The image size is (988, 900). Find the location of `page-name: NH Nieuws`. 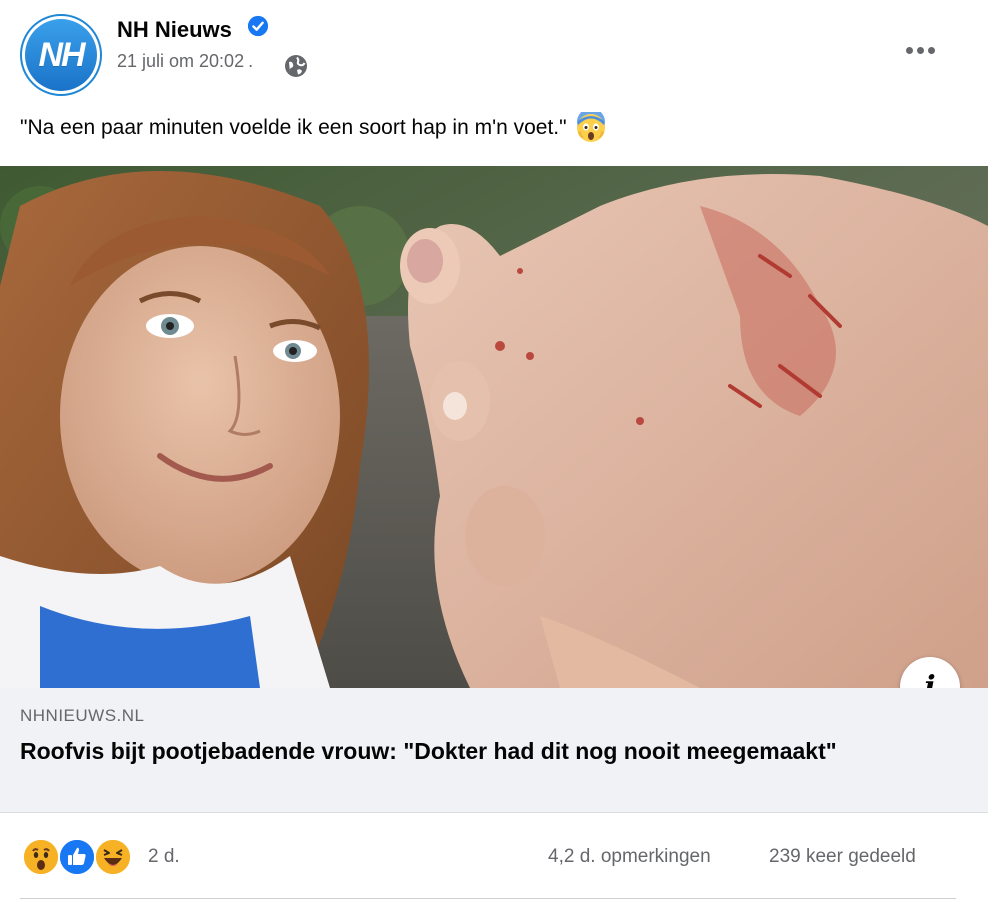

page-name: NH Nieuws is located at coordinates (174, 30).